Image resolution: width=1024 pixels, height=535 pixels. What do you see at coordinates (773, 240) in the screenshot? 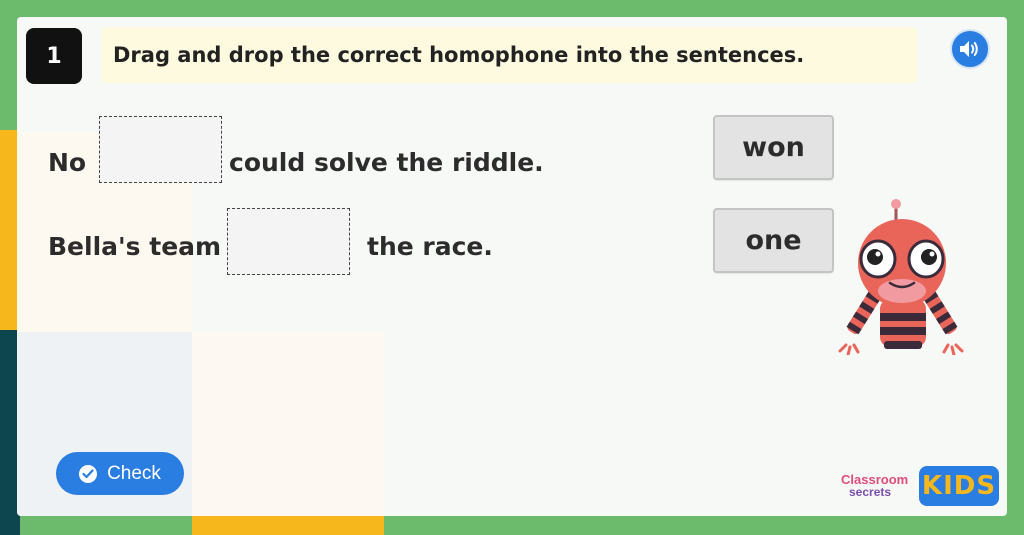
I see `word-tile-one: one` at bounding box center [773, 240].